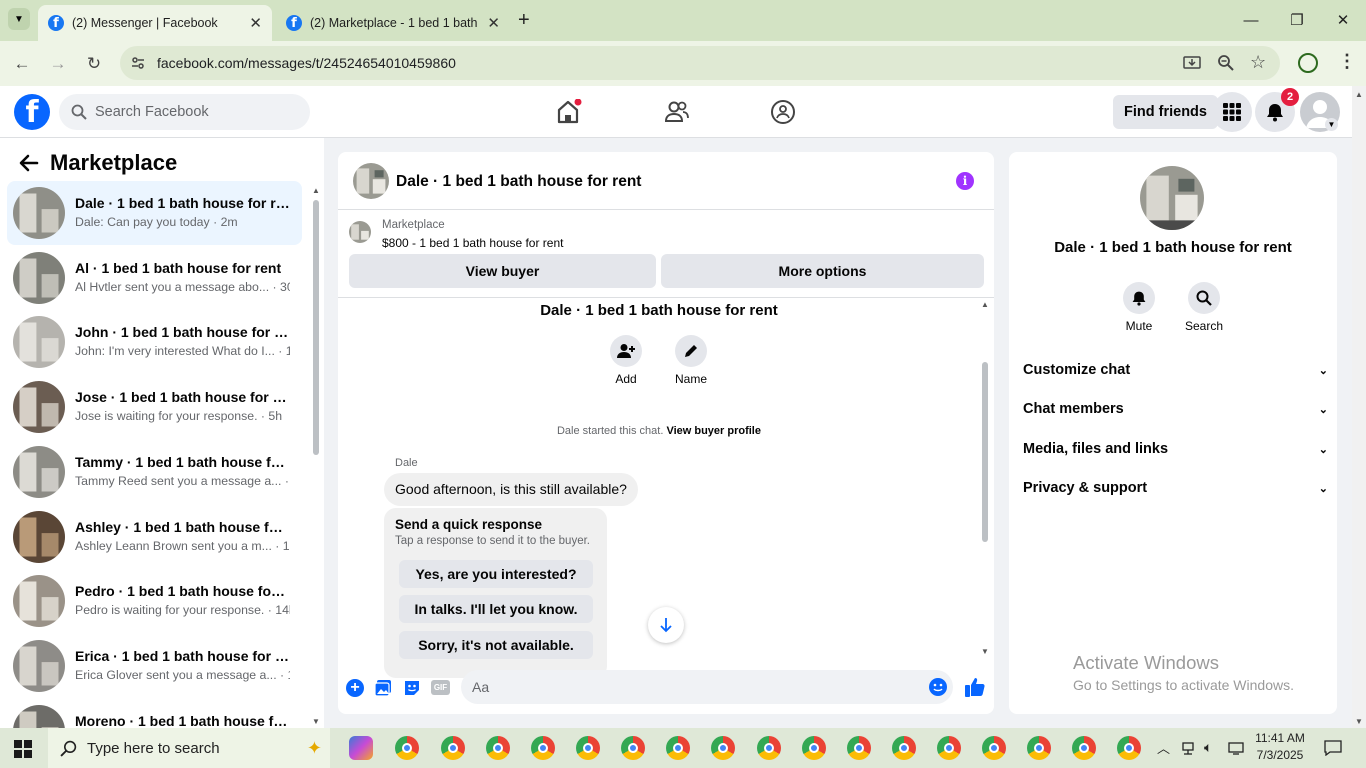 This screenshot has height=768, width=1366. I want to click on emoji-icon, so click(938, 687).